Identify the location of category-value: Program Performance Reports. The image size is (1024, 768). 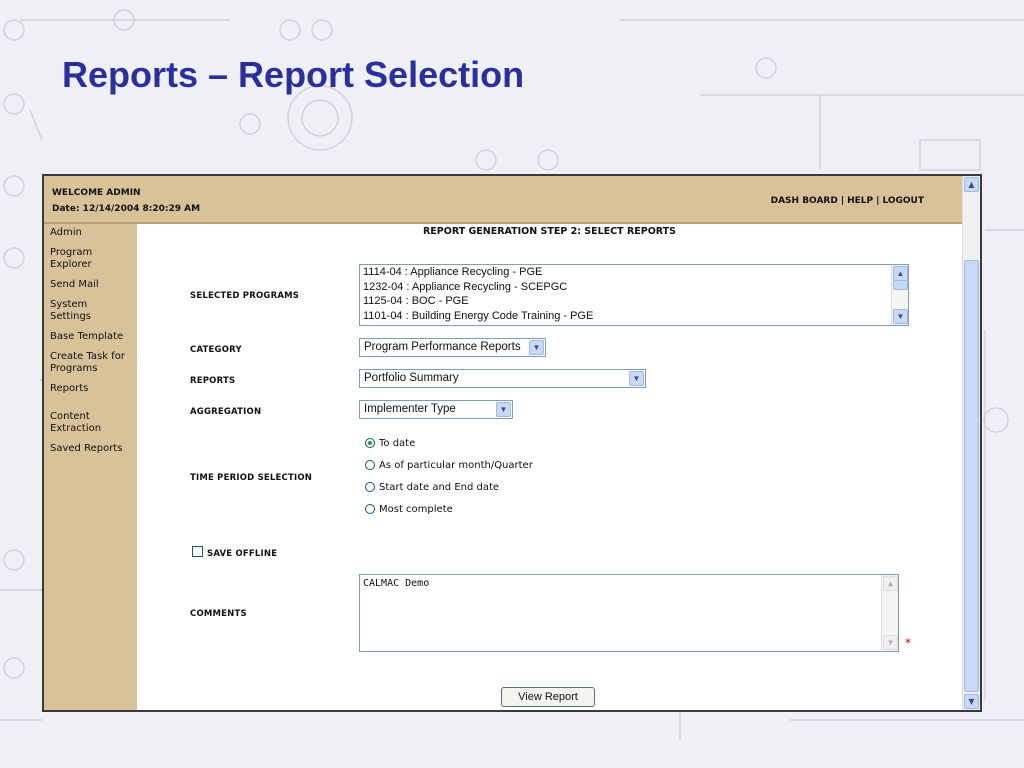
(442, 347).